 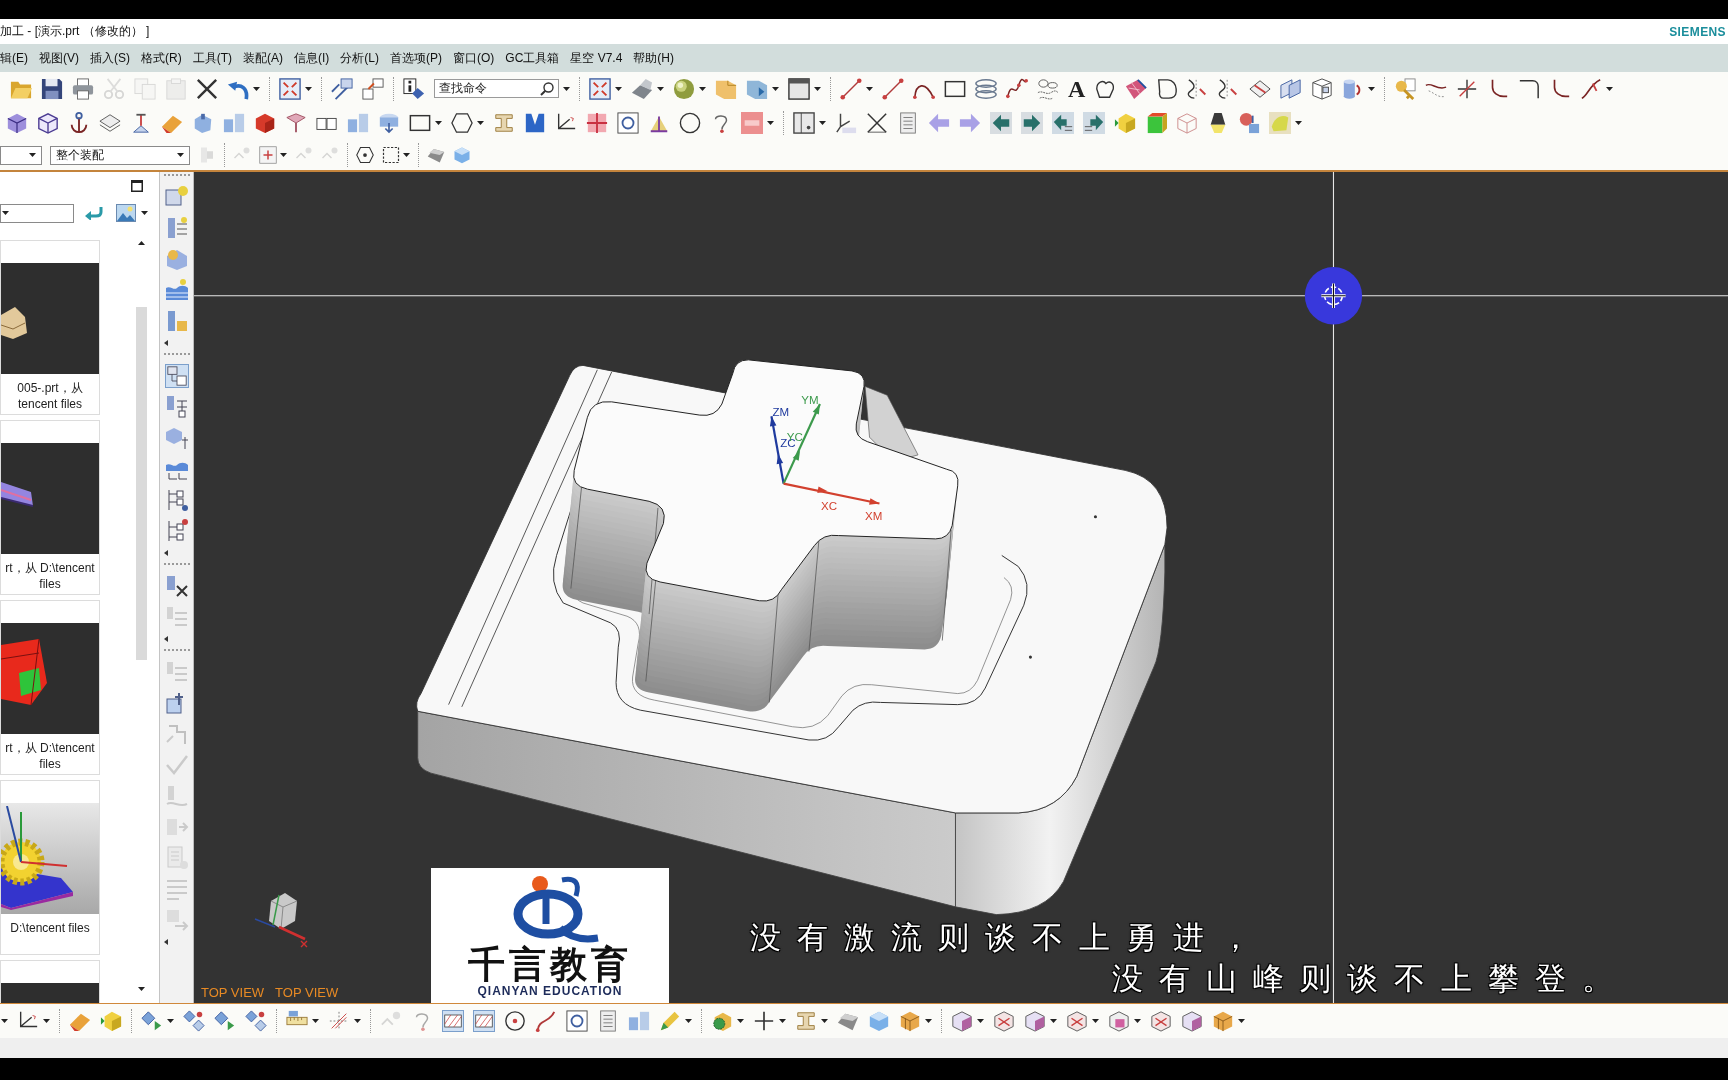 What do you see at coordinates (391, 155) in the screenshot?
I see `dashed-select-icon` at bounding box center [391, 155].